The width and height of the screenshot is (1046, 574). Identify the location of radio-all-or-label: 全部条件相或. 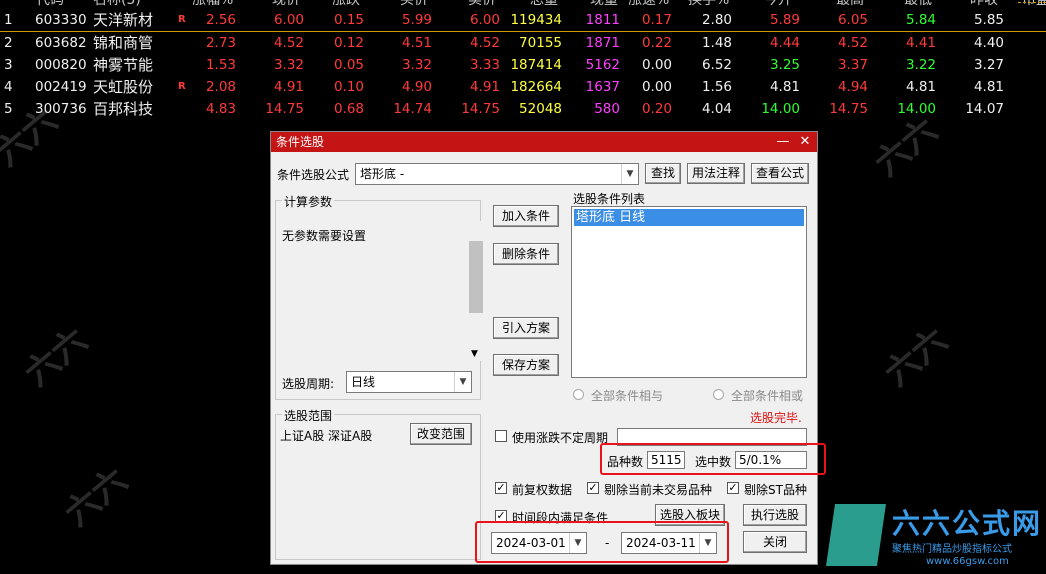
(767, 396).